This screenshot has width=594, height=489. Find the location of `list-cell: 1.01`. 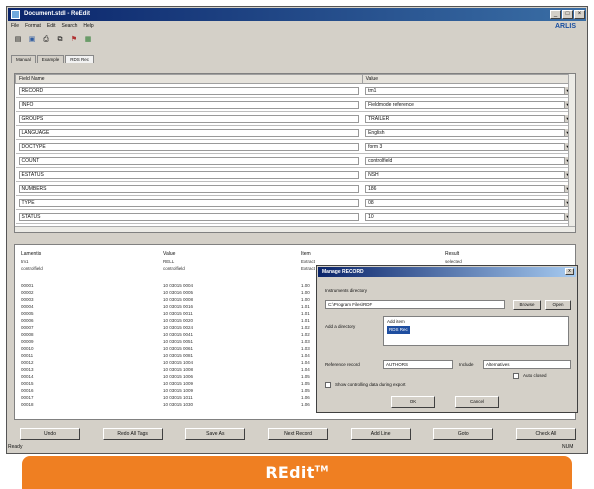

list-cell: 1.01 is located at coordinates (305, 313).